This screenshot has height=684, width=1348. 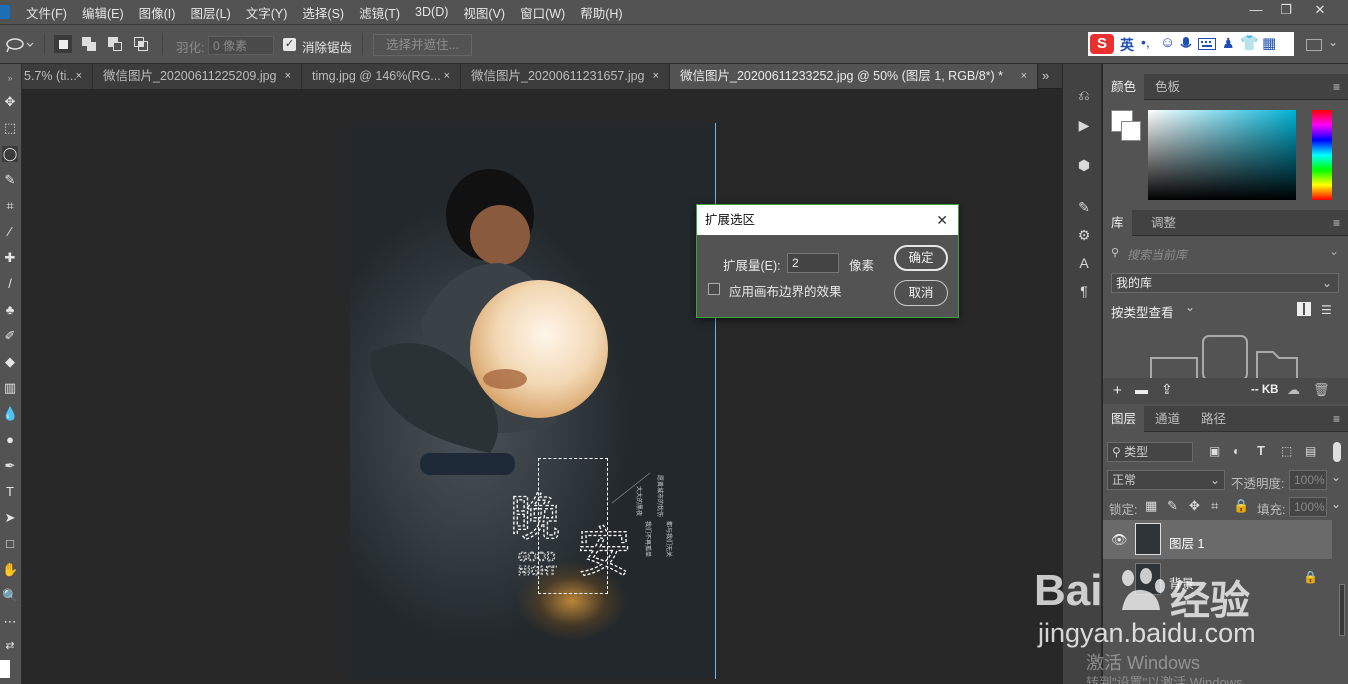 What do you see at coordinates (1286, 451) in the screenshot?
I see `shape-filter-icon: ⬚` at bounding box center [1286, 451].